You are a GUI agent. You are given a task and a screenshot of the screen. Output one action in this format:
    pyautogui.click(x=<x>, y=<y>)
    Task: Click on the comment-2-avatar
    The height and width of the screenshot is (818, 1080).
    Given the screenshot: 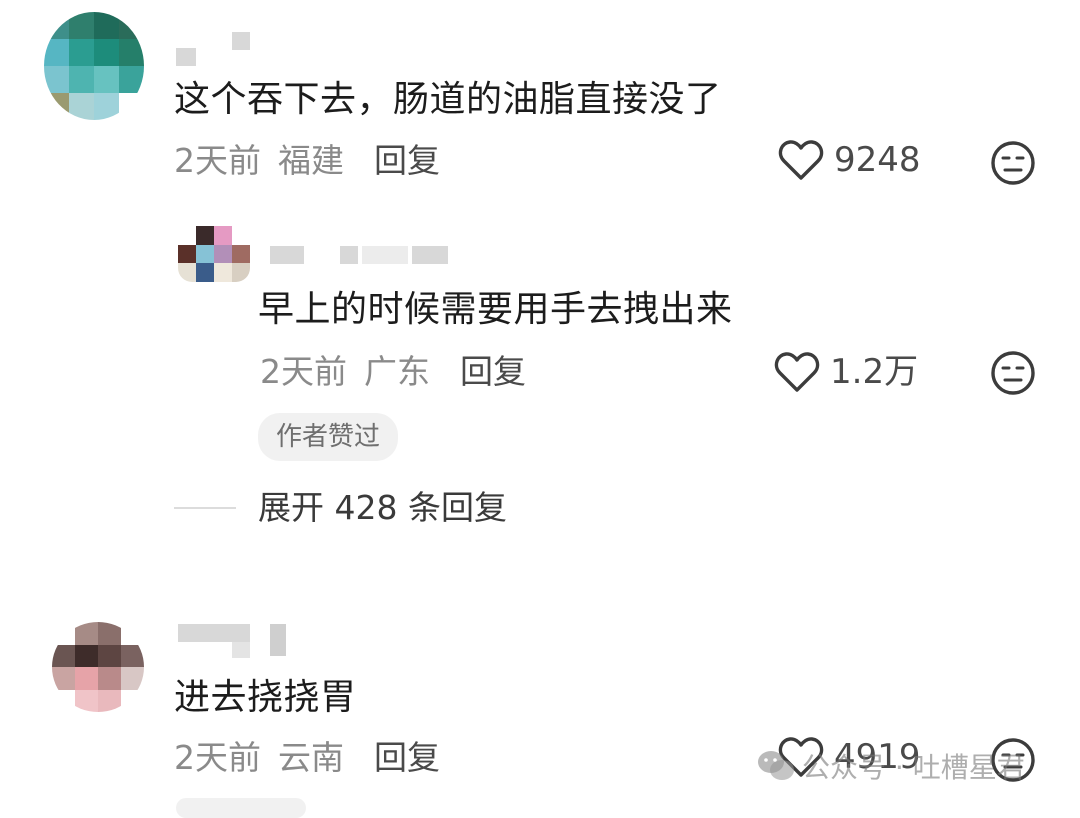 What is the action you would take?
    pyautogui.click(x=98, y=667)
    